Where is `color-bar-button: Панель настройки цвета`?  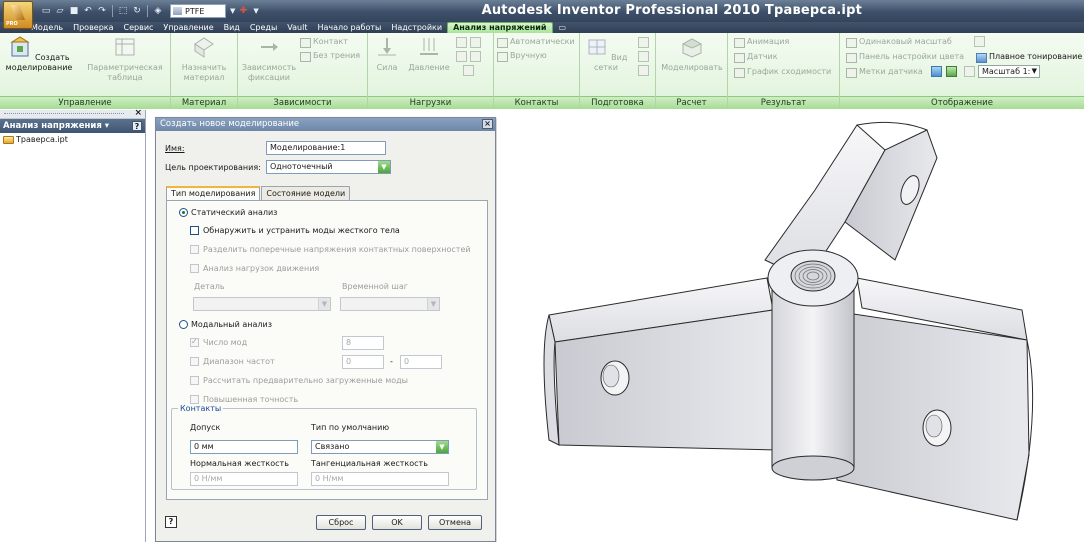
color-bar-button: Панель настройки цвета is located at coordinates (905, 57).